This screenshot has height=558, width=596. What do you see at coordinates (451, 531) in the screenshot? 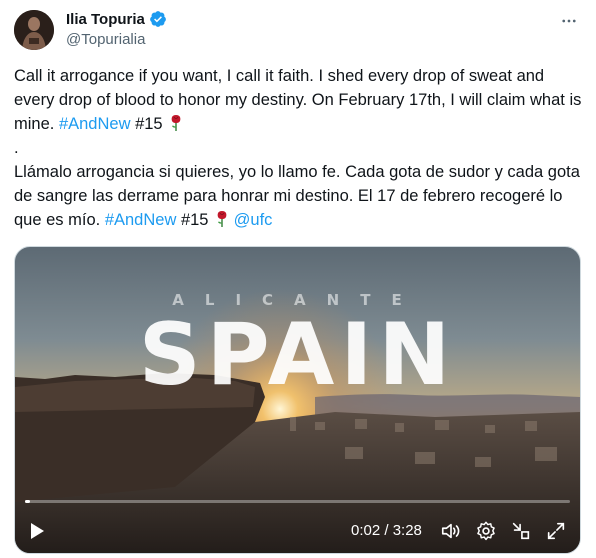
I see `volume-icon` at bounding box center [451, 531].